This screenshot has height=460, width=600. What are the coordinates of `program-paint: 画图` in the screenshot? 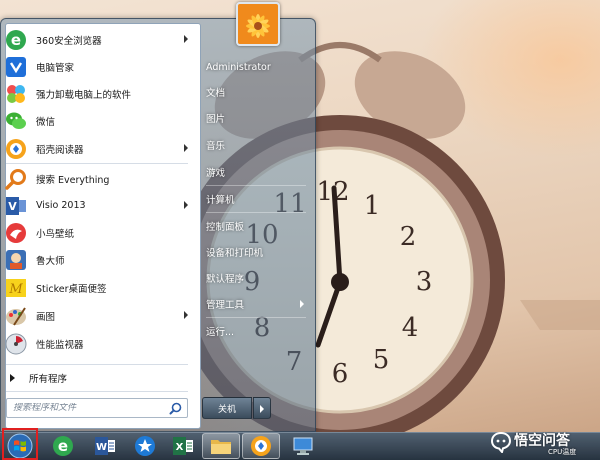 It's located at (97, 315).